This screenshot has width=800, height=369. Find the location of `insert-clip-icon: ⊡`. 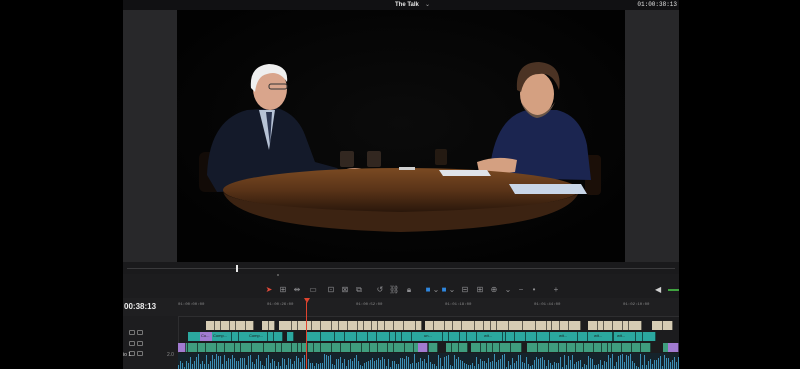

insert-clip-icon: ⊡ is located at coordinates (331, 289).